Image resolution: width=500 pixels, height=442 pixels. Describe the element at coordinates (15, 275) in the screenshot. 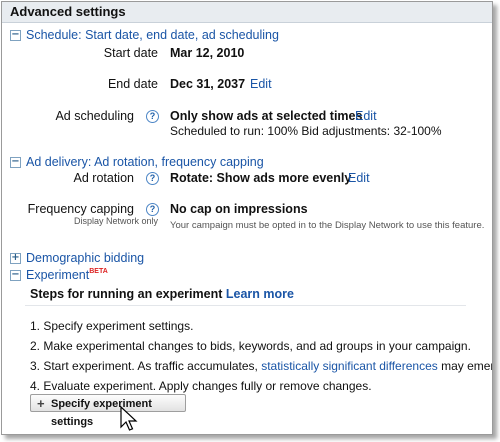

I see `collapse-experiment-icon: −` at that location.